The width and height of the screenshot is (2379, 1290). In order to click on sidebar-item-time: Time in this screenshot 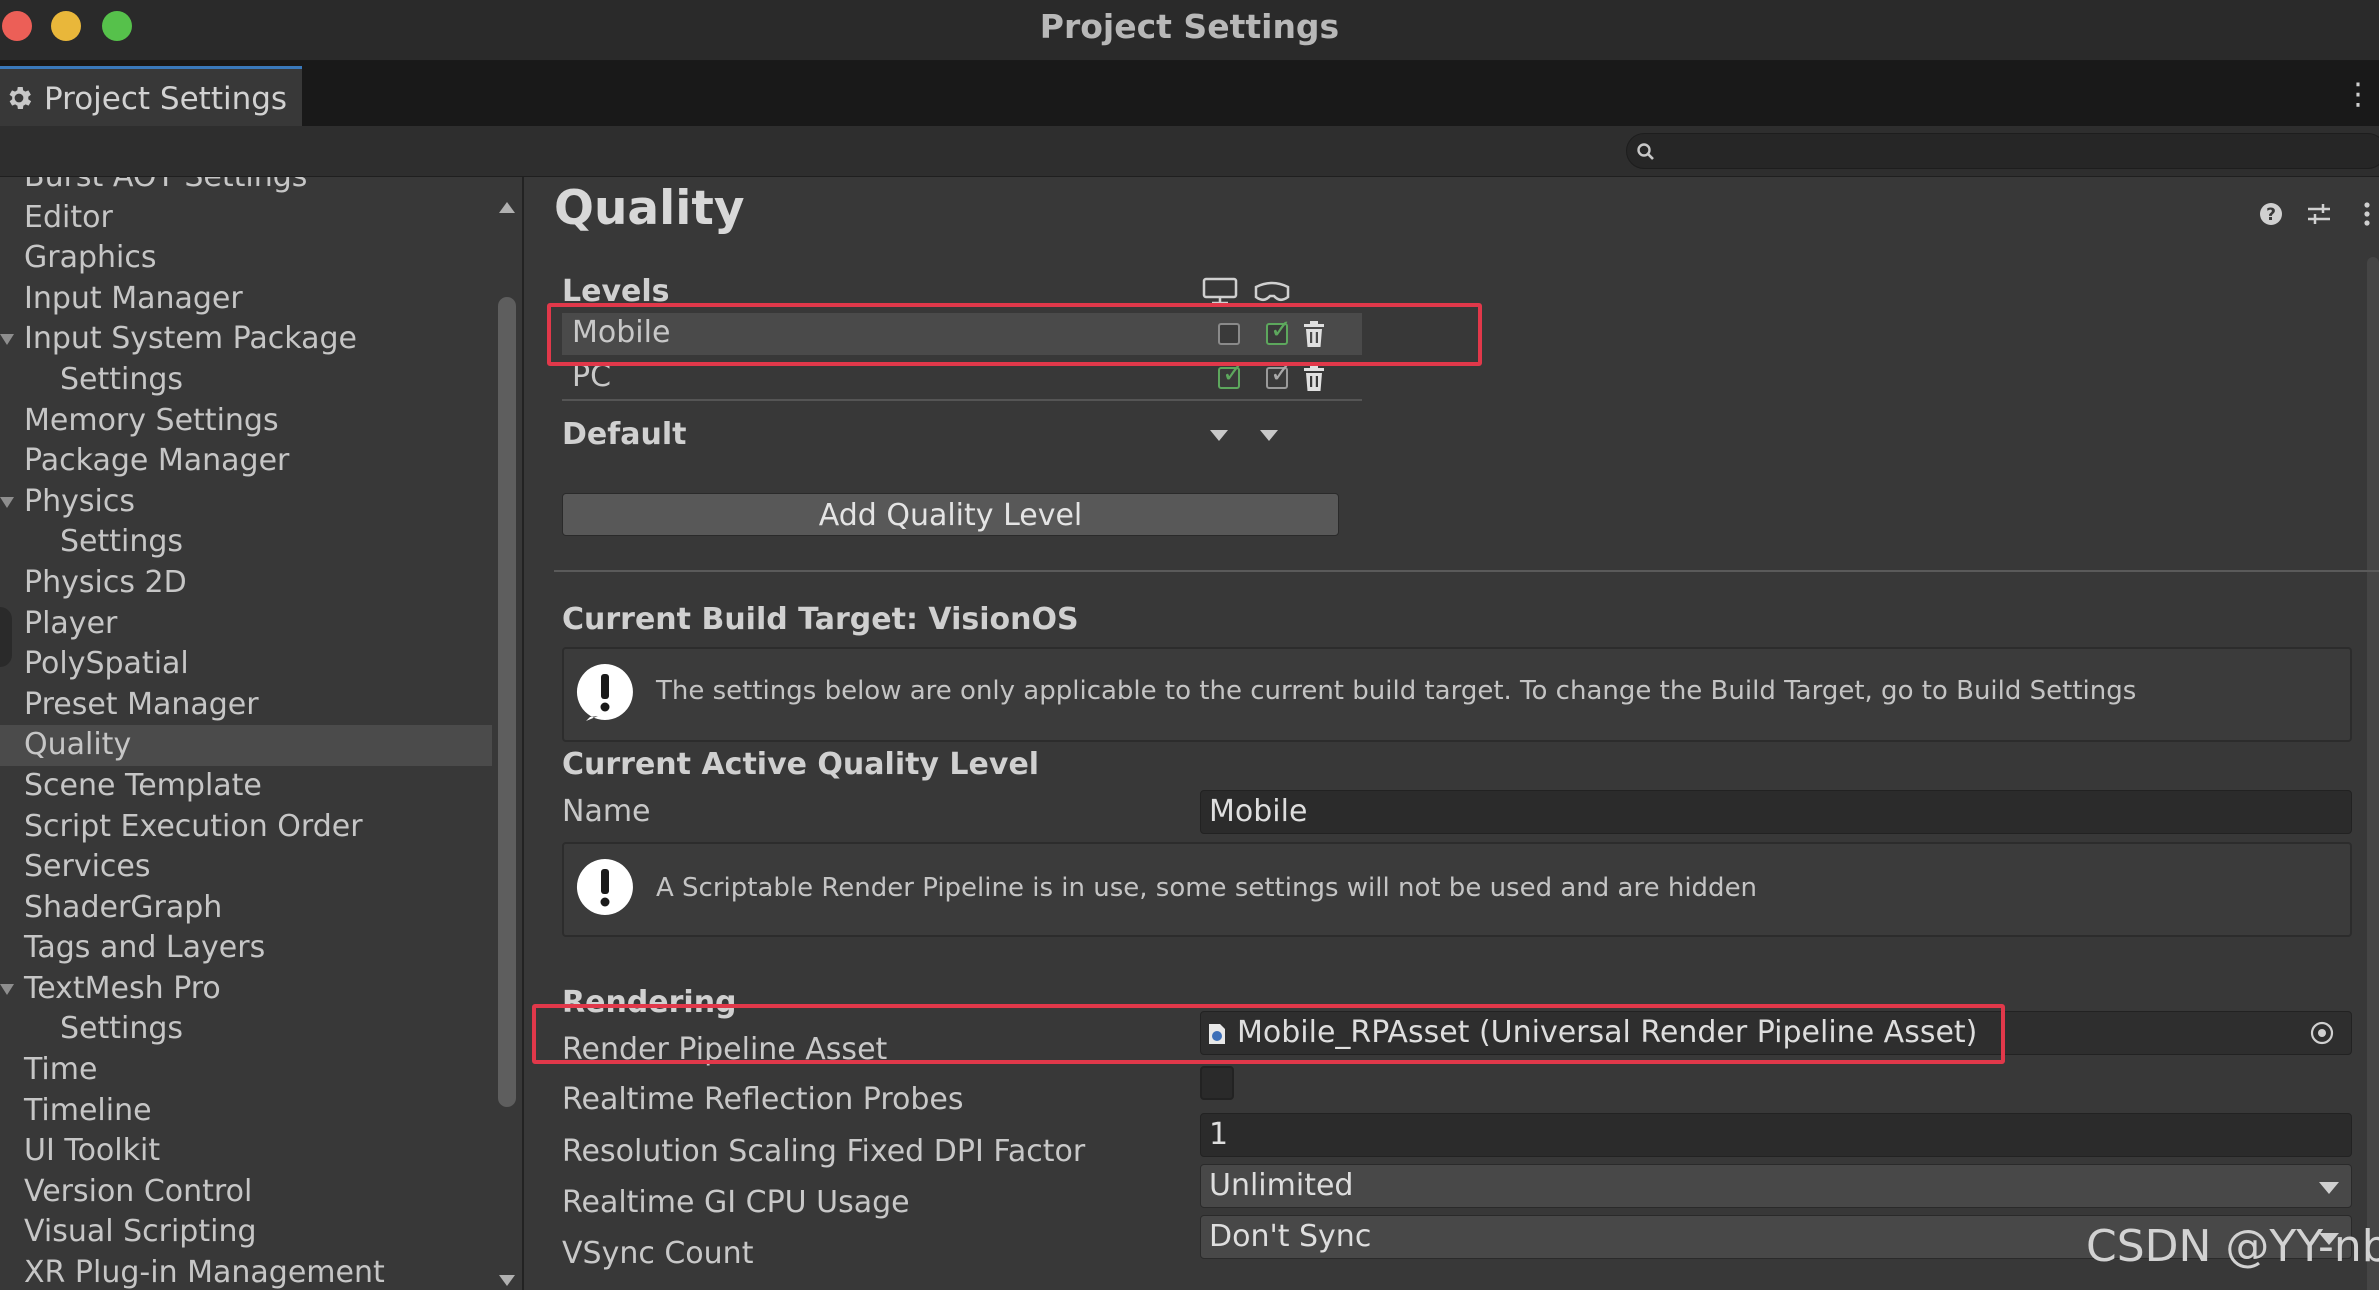, I will do `click(246, 1070)`.